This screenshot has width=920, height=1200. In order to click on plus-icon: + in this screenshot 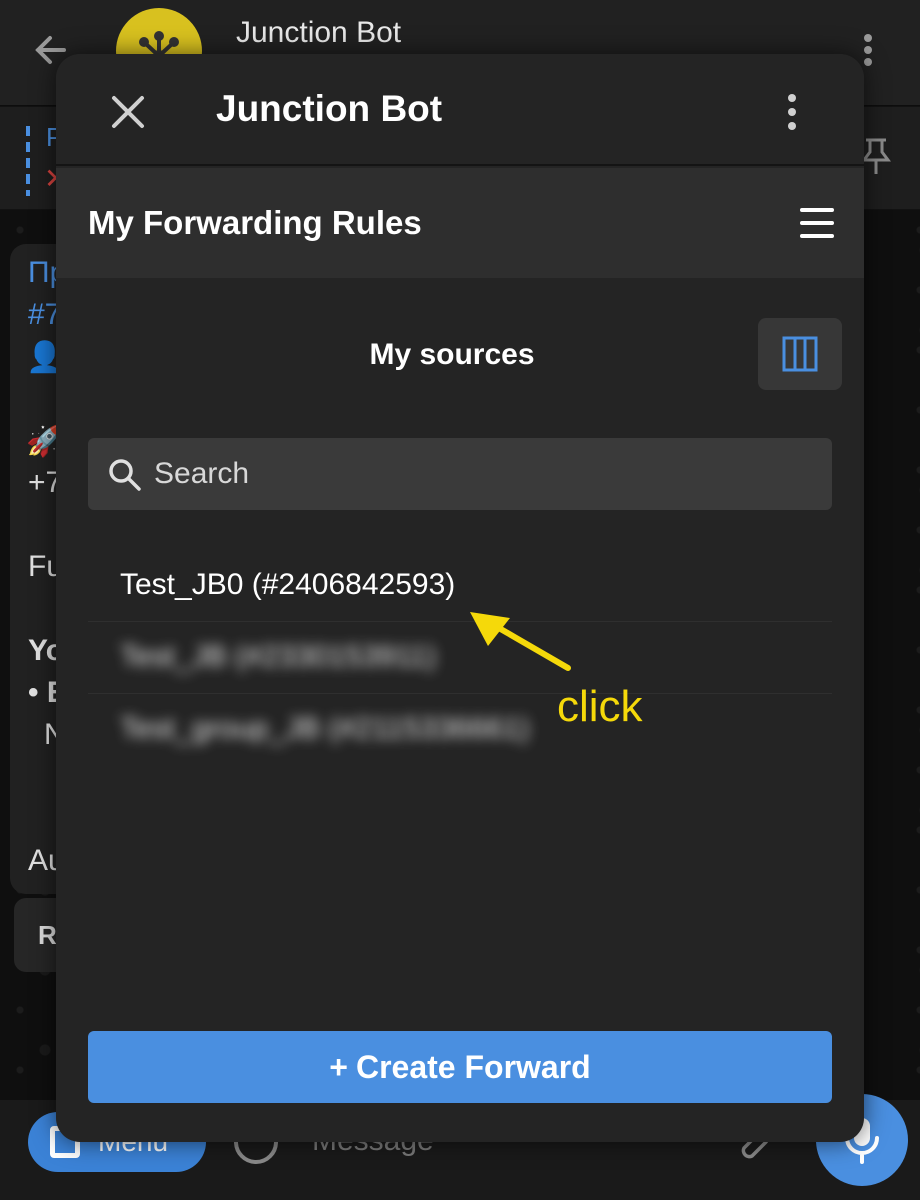, I will do `click(338, 1067)`.